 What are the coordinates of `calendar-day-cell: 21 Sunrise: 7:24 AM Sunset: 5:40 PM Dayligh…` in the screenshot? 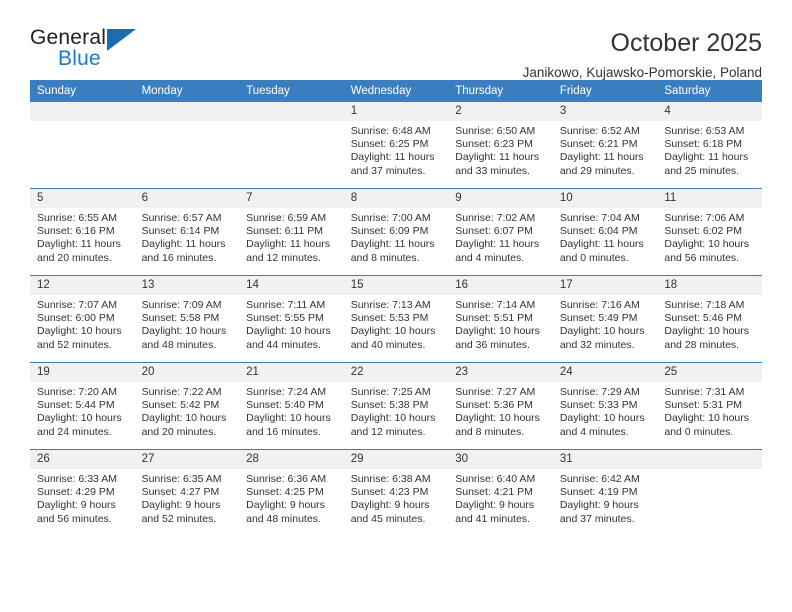 It's located at (291, 406).